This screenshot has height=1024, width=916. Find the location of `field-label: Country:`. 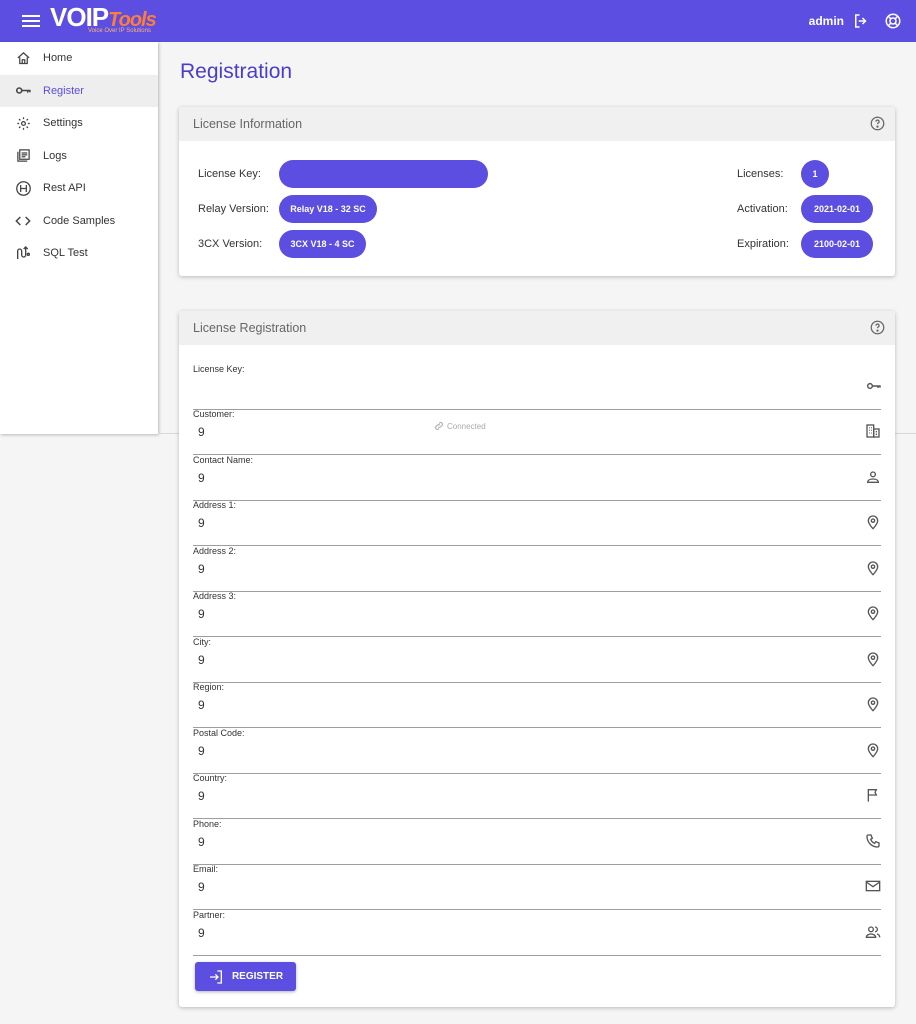

field-label: Country: is located at coordinates (210, 778).